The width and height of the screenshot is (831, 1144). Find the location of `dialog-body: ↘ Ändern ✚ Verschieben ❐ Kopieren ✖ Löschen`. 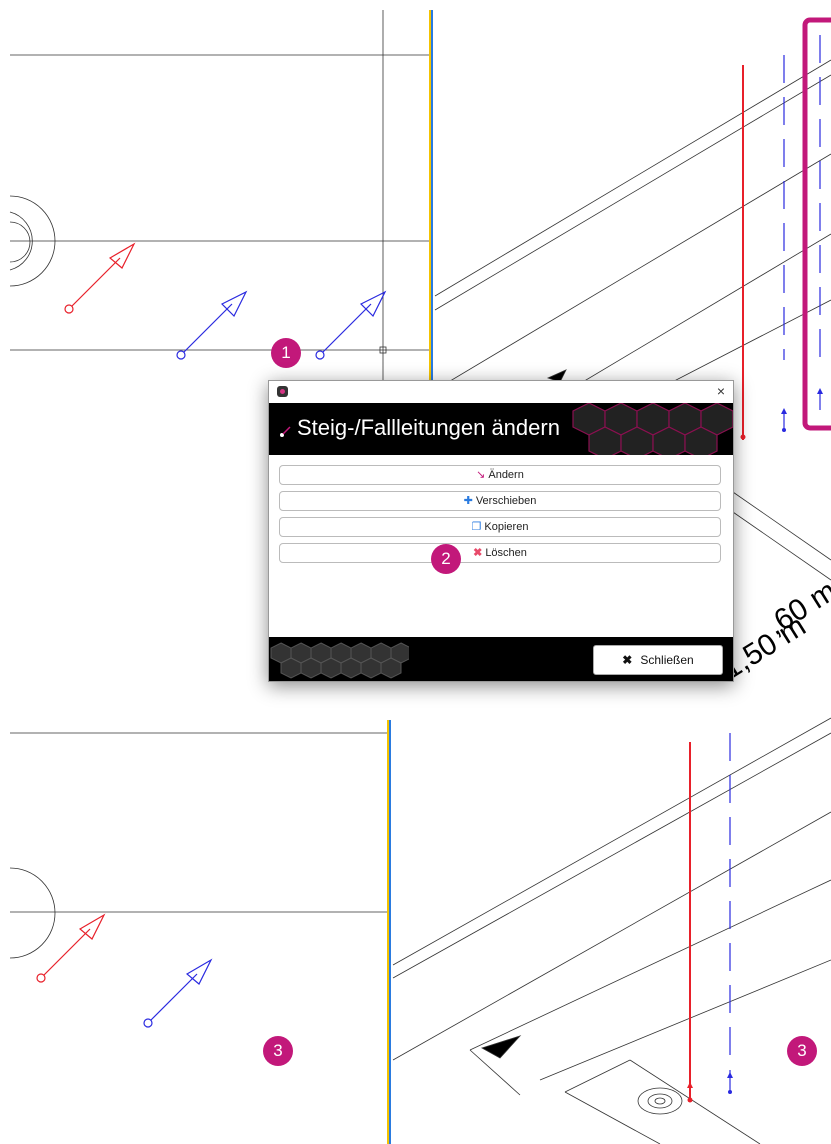

dialog-body: ↘ Ändern ✚ Verschieben ❐ Kopieren ✖ Löschen is located at coordinates (501, 543).